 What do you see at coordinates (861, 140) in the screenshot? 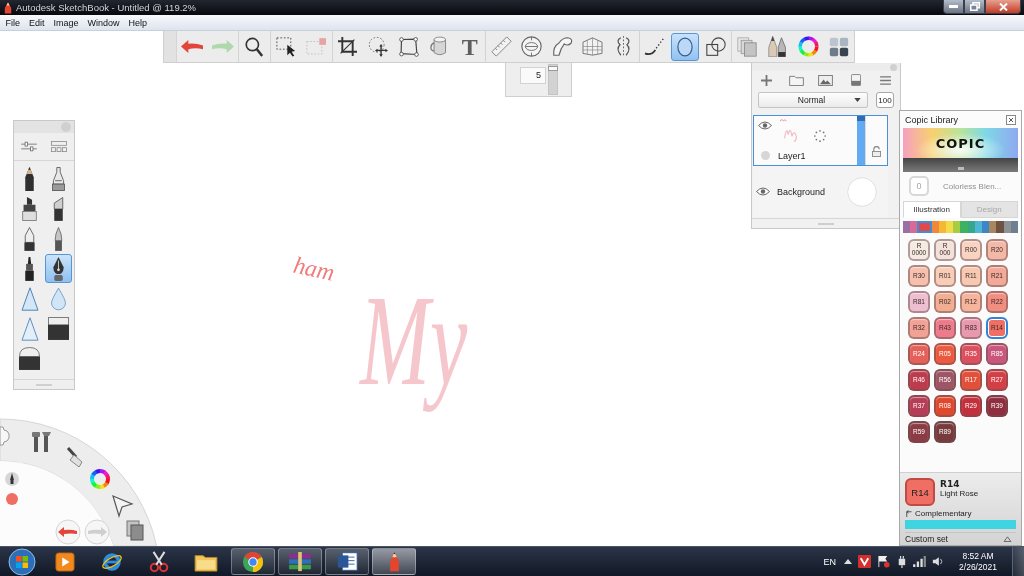
I see `selection-stripe` at bounding box center [861, 140].